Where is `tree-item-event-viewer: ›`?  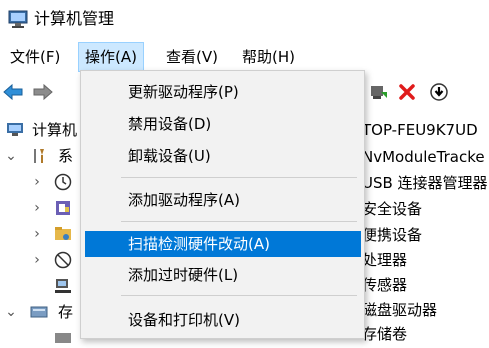
tree-item-event-viewer: › is located at coordinates (40, 208).